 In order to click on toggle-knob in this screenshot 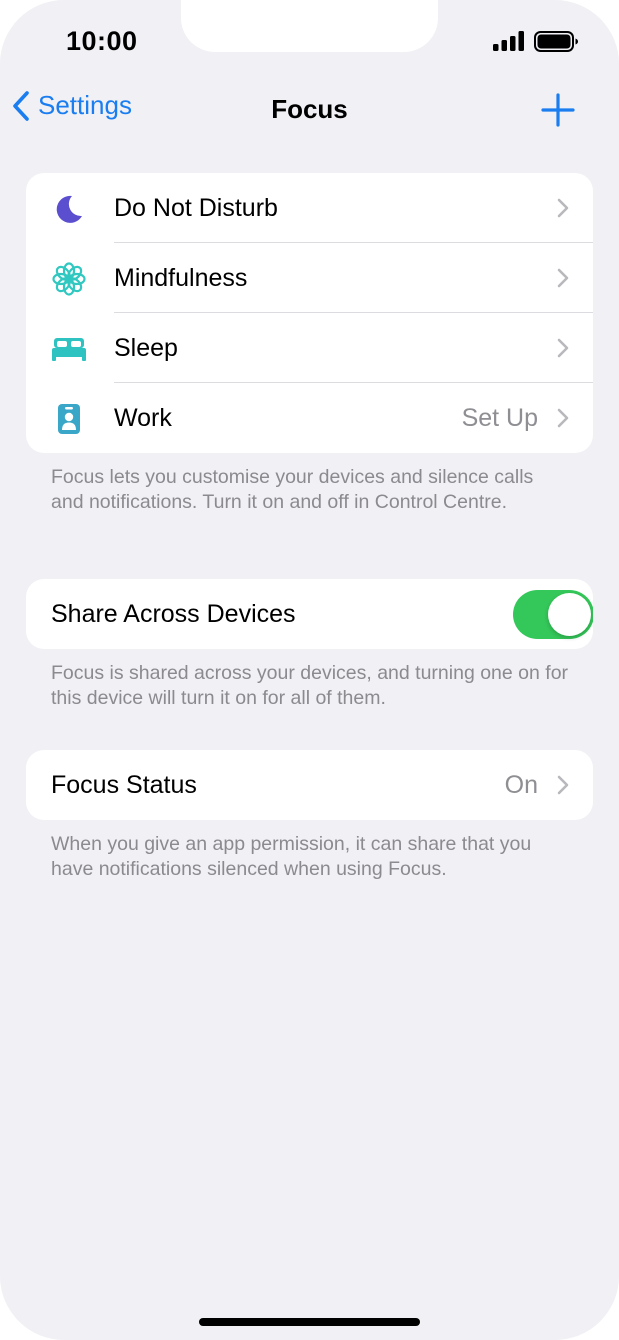, I will do `click(569, 614)`.